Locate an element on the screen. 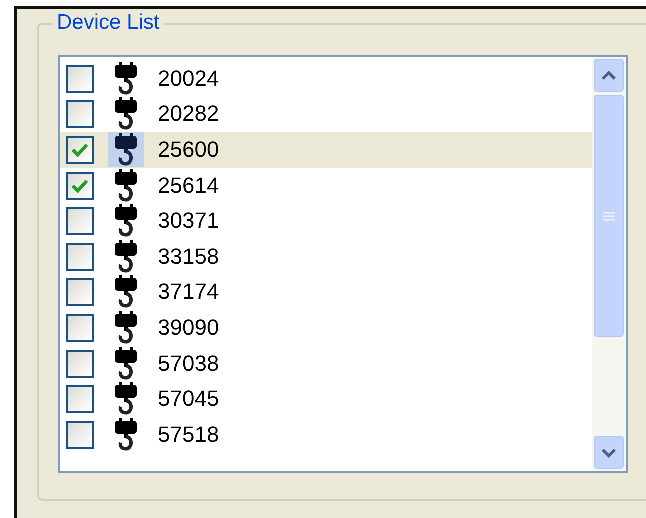 Image resolution: width=646 pixels, height=518 pixels. chevron-up-icon is located at coordinates (609, 75).